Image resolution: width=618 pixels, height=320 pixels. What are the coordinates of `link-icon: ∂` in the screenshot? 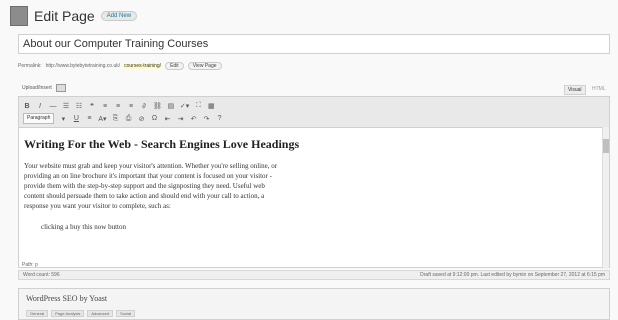 It's located at (144, 106).